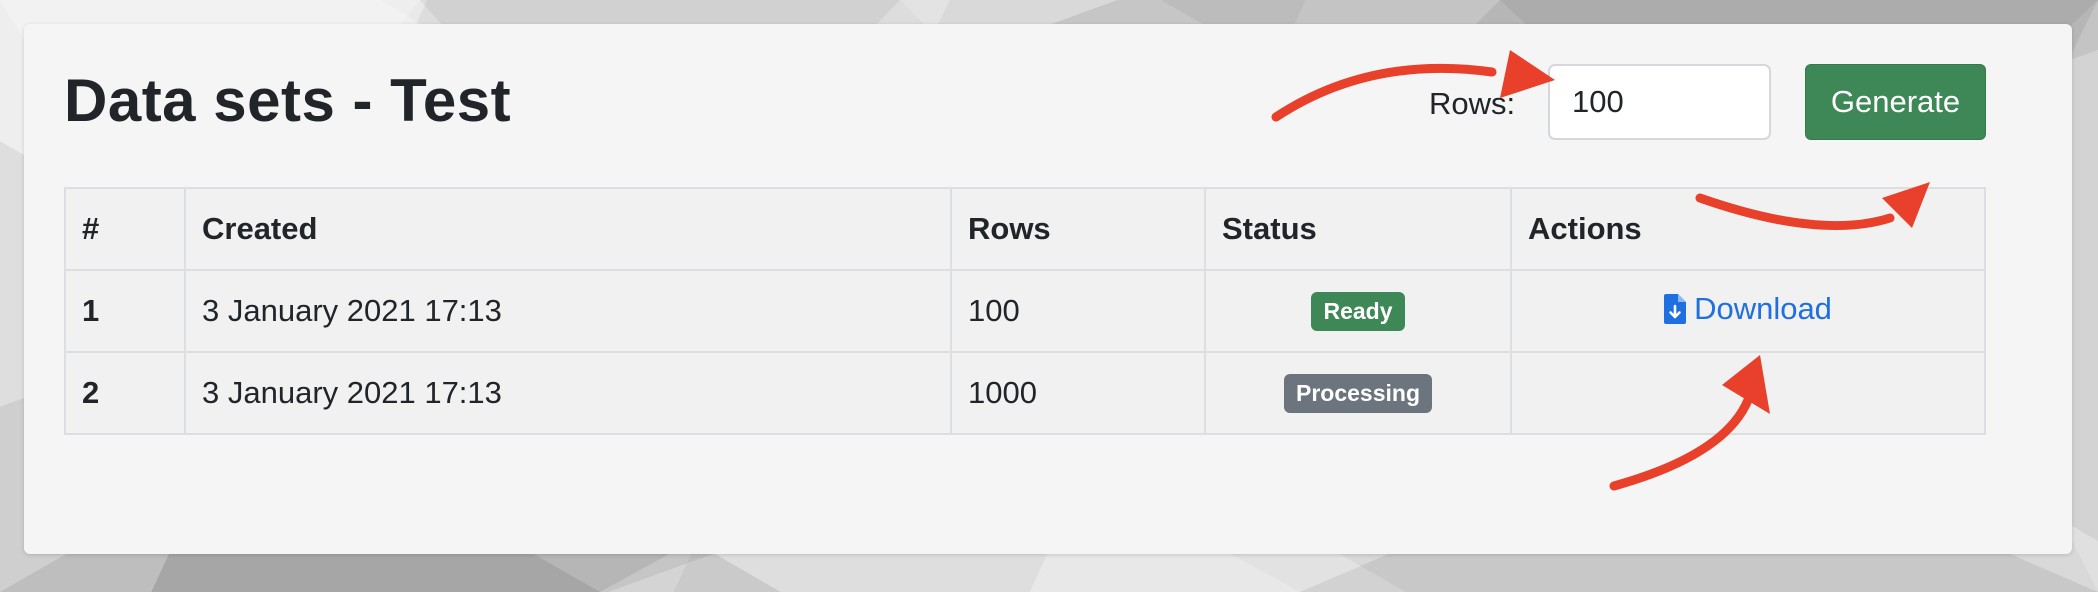 The width and height of the screenshot is (2098, 592). What do you see at coordinates (125, 311) in the screenshot?
I see `row-number: 1` at bounding box center [125, 311].